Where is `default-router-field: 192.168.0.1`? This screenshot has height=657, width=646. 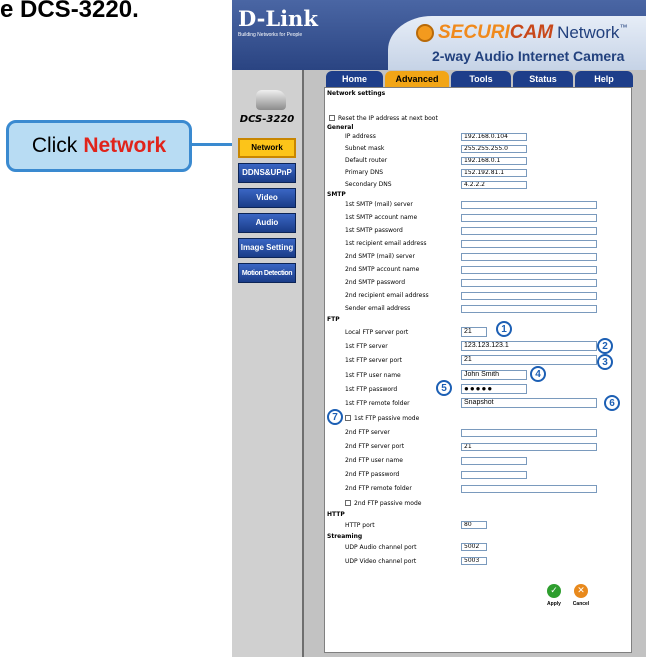 default-router-field: 192.168.0.1 is located at coordinates (494, 161).